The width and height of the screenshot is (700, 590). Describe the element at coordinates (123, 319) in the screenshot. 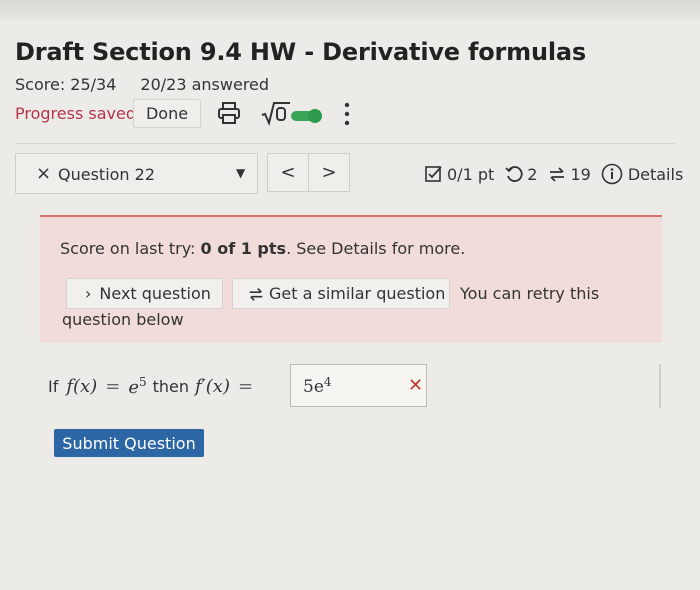

I see `retry-text-continued: question below` at that location.